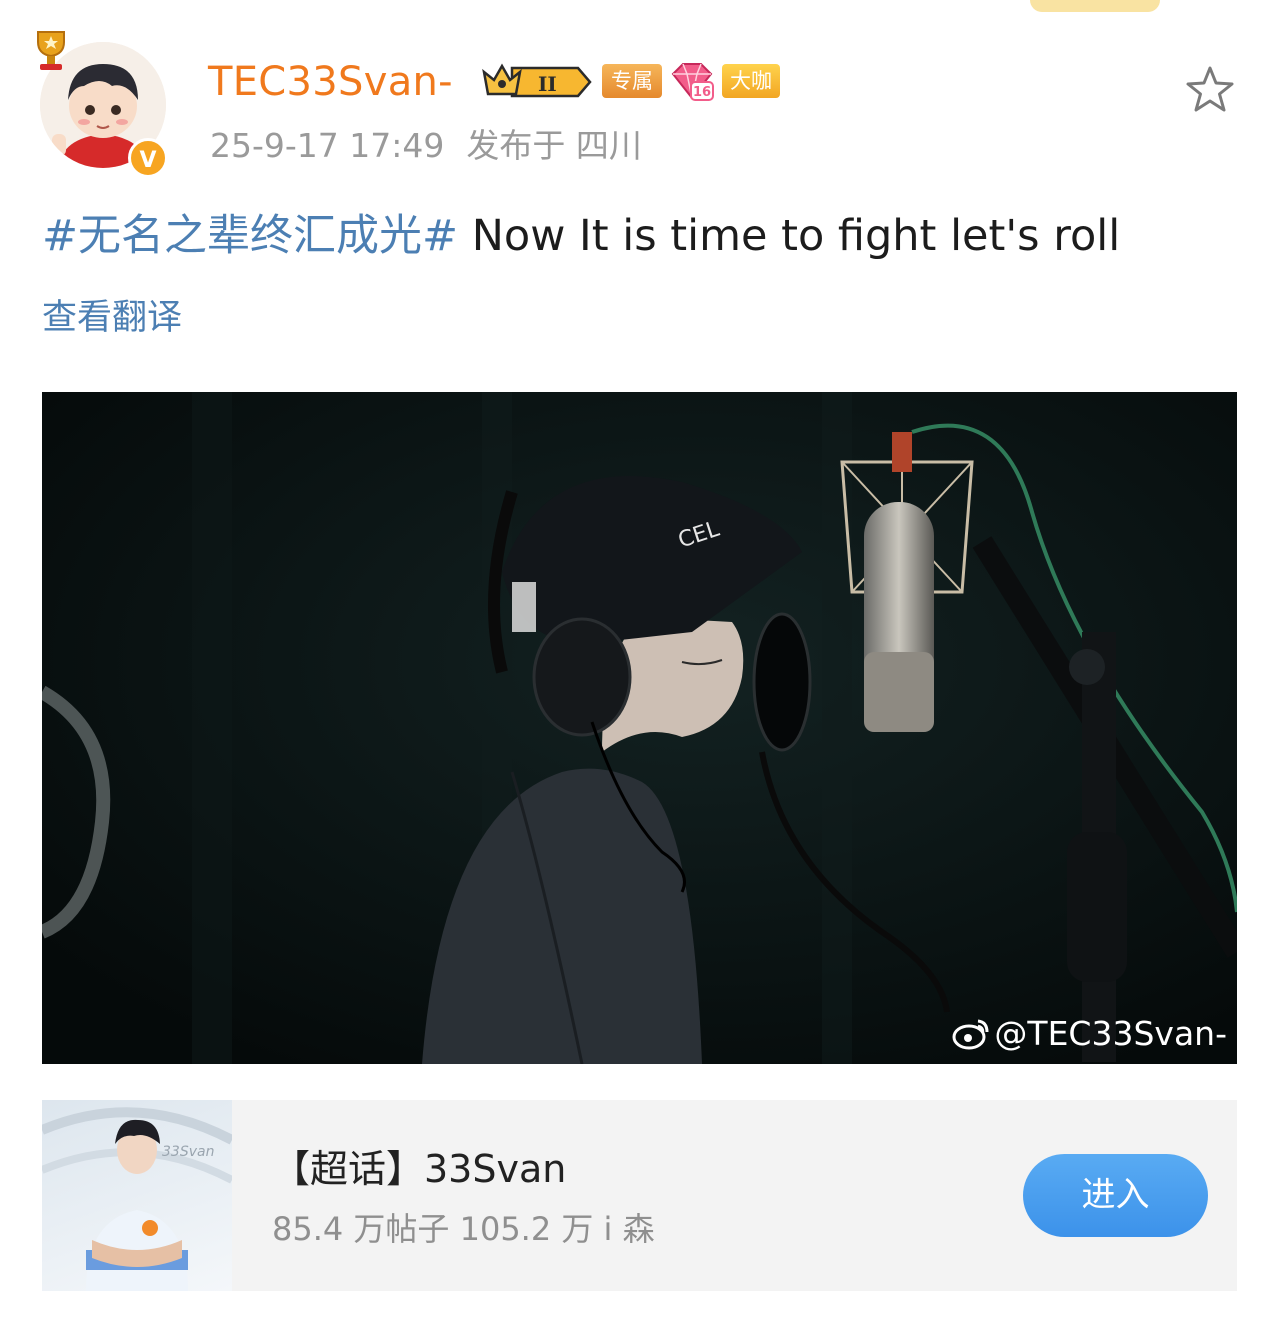  I want to click on weibo-logo-icon, so click(970, 1034).